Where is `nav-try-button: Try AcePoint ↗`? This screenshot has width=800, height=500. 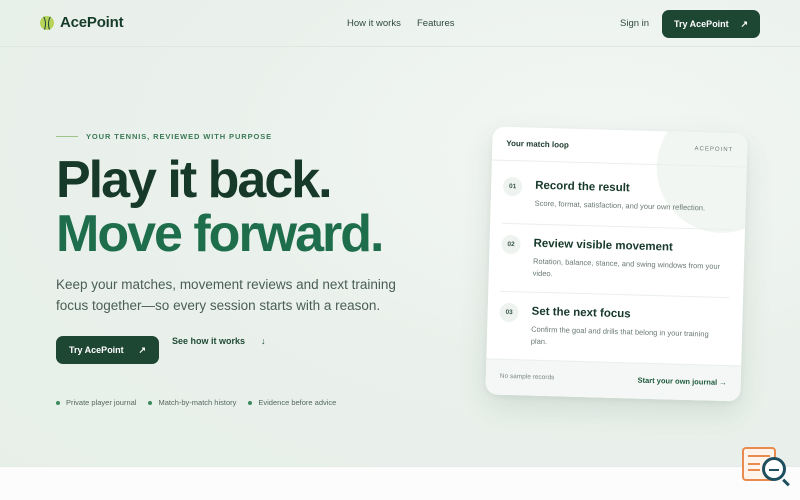
nav-try-button: Try AcePoint ↗ is located at coordinates (711, 24).